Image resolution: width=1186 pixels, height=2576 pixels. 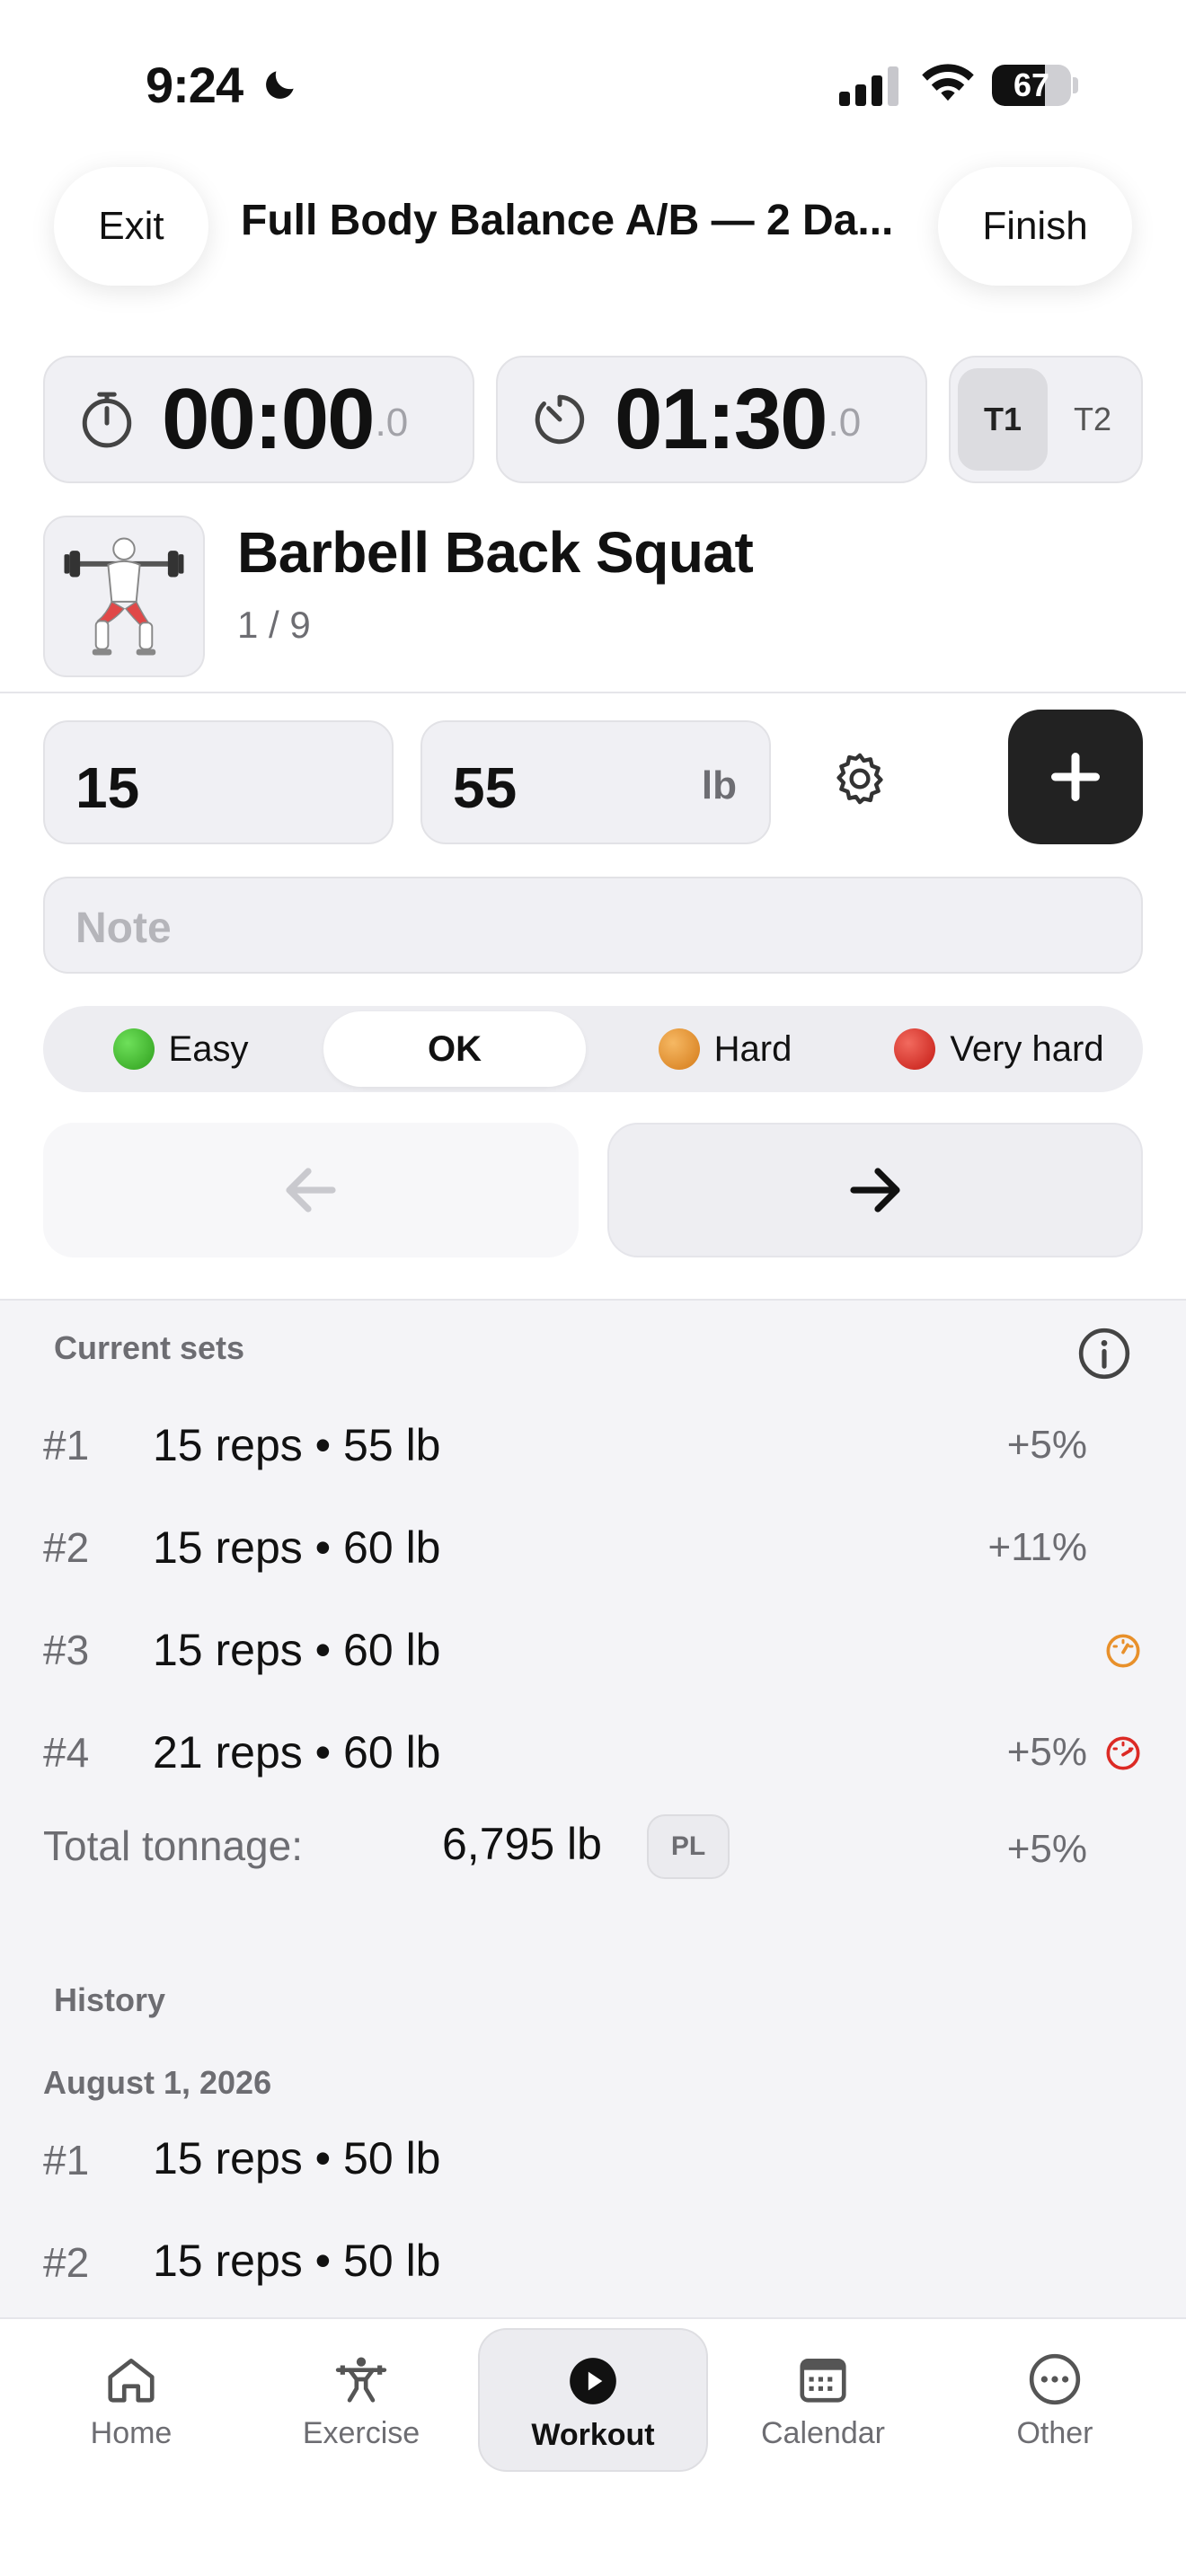 I want to click on gauge-very-hard-icon, so click(x=1123, y=1753).